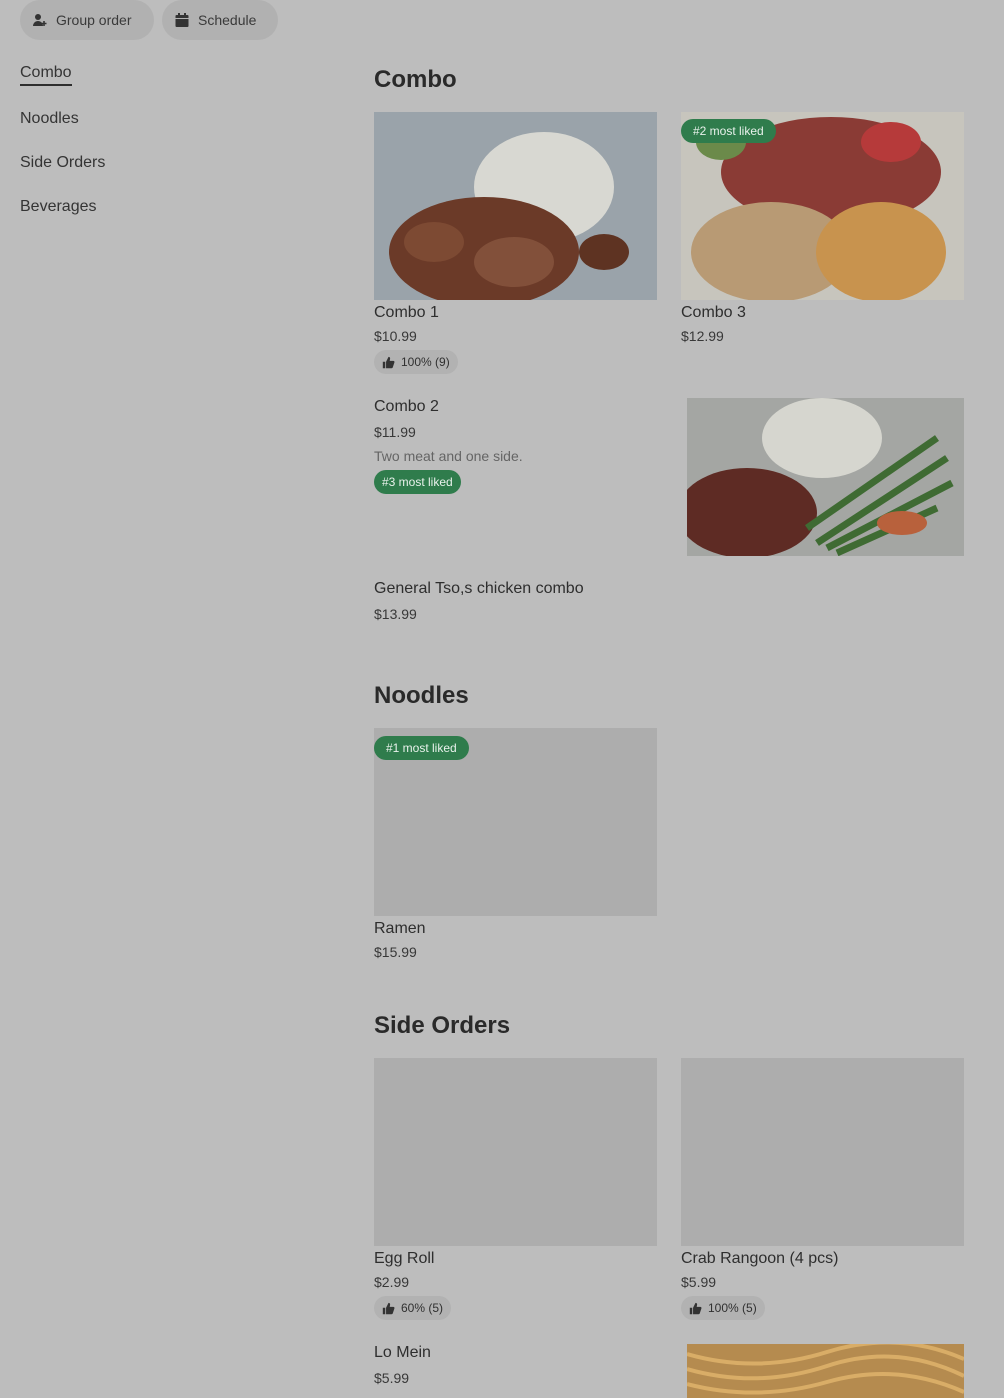  Describe the element at coordinates (40, 20) in the screenshot. I see `person-add-icon` at that location.